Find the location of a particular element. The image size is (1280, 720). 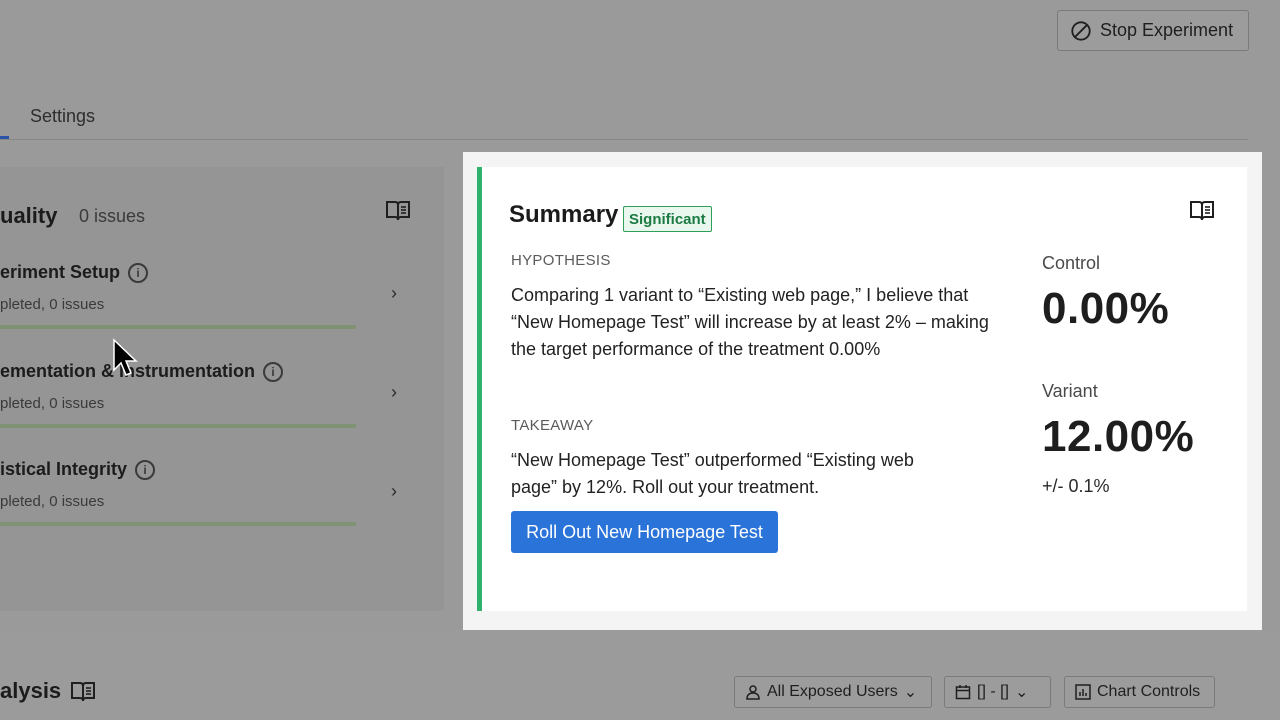

rollout-button: Roll Out New Homepage Test is located at coordinates (644, 532).